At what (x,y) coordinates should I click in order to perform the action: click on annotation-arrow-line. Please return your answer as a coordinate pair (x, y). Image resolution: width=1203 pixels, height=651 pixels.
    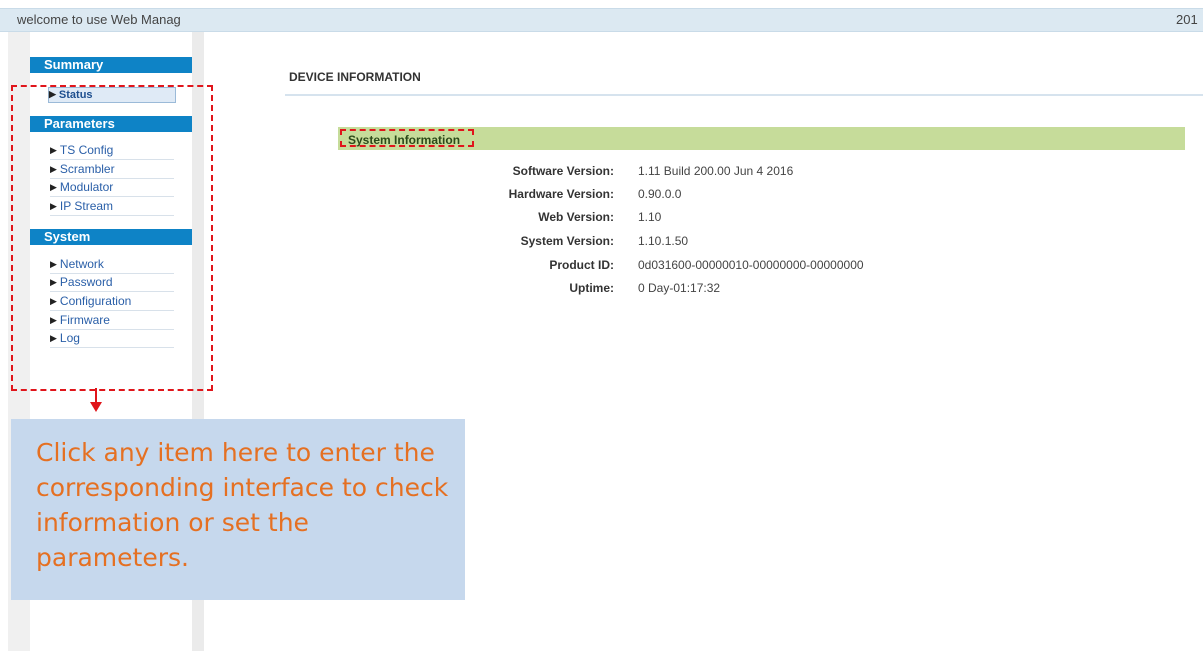
    Looking at the image, I should click on (96, 395).